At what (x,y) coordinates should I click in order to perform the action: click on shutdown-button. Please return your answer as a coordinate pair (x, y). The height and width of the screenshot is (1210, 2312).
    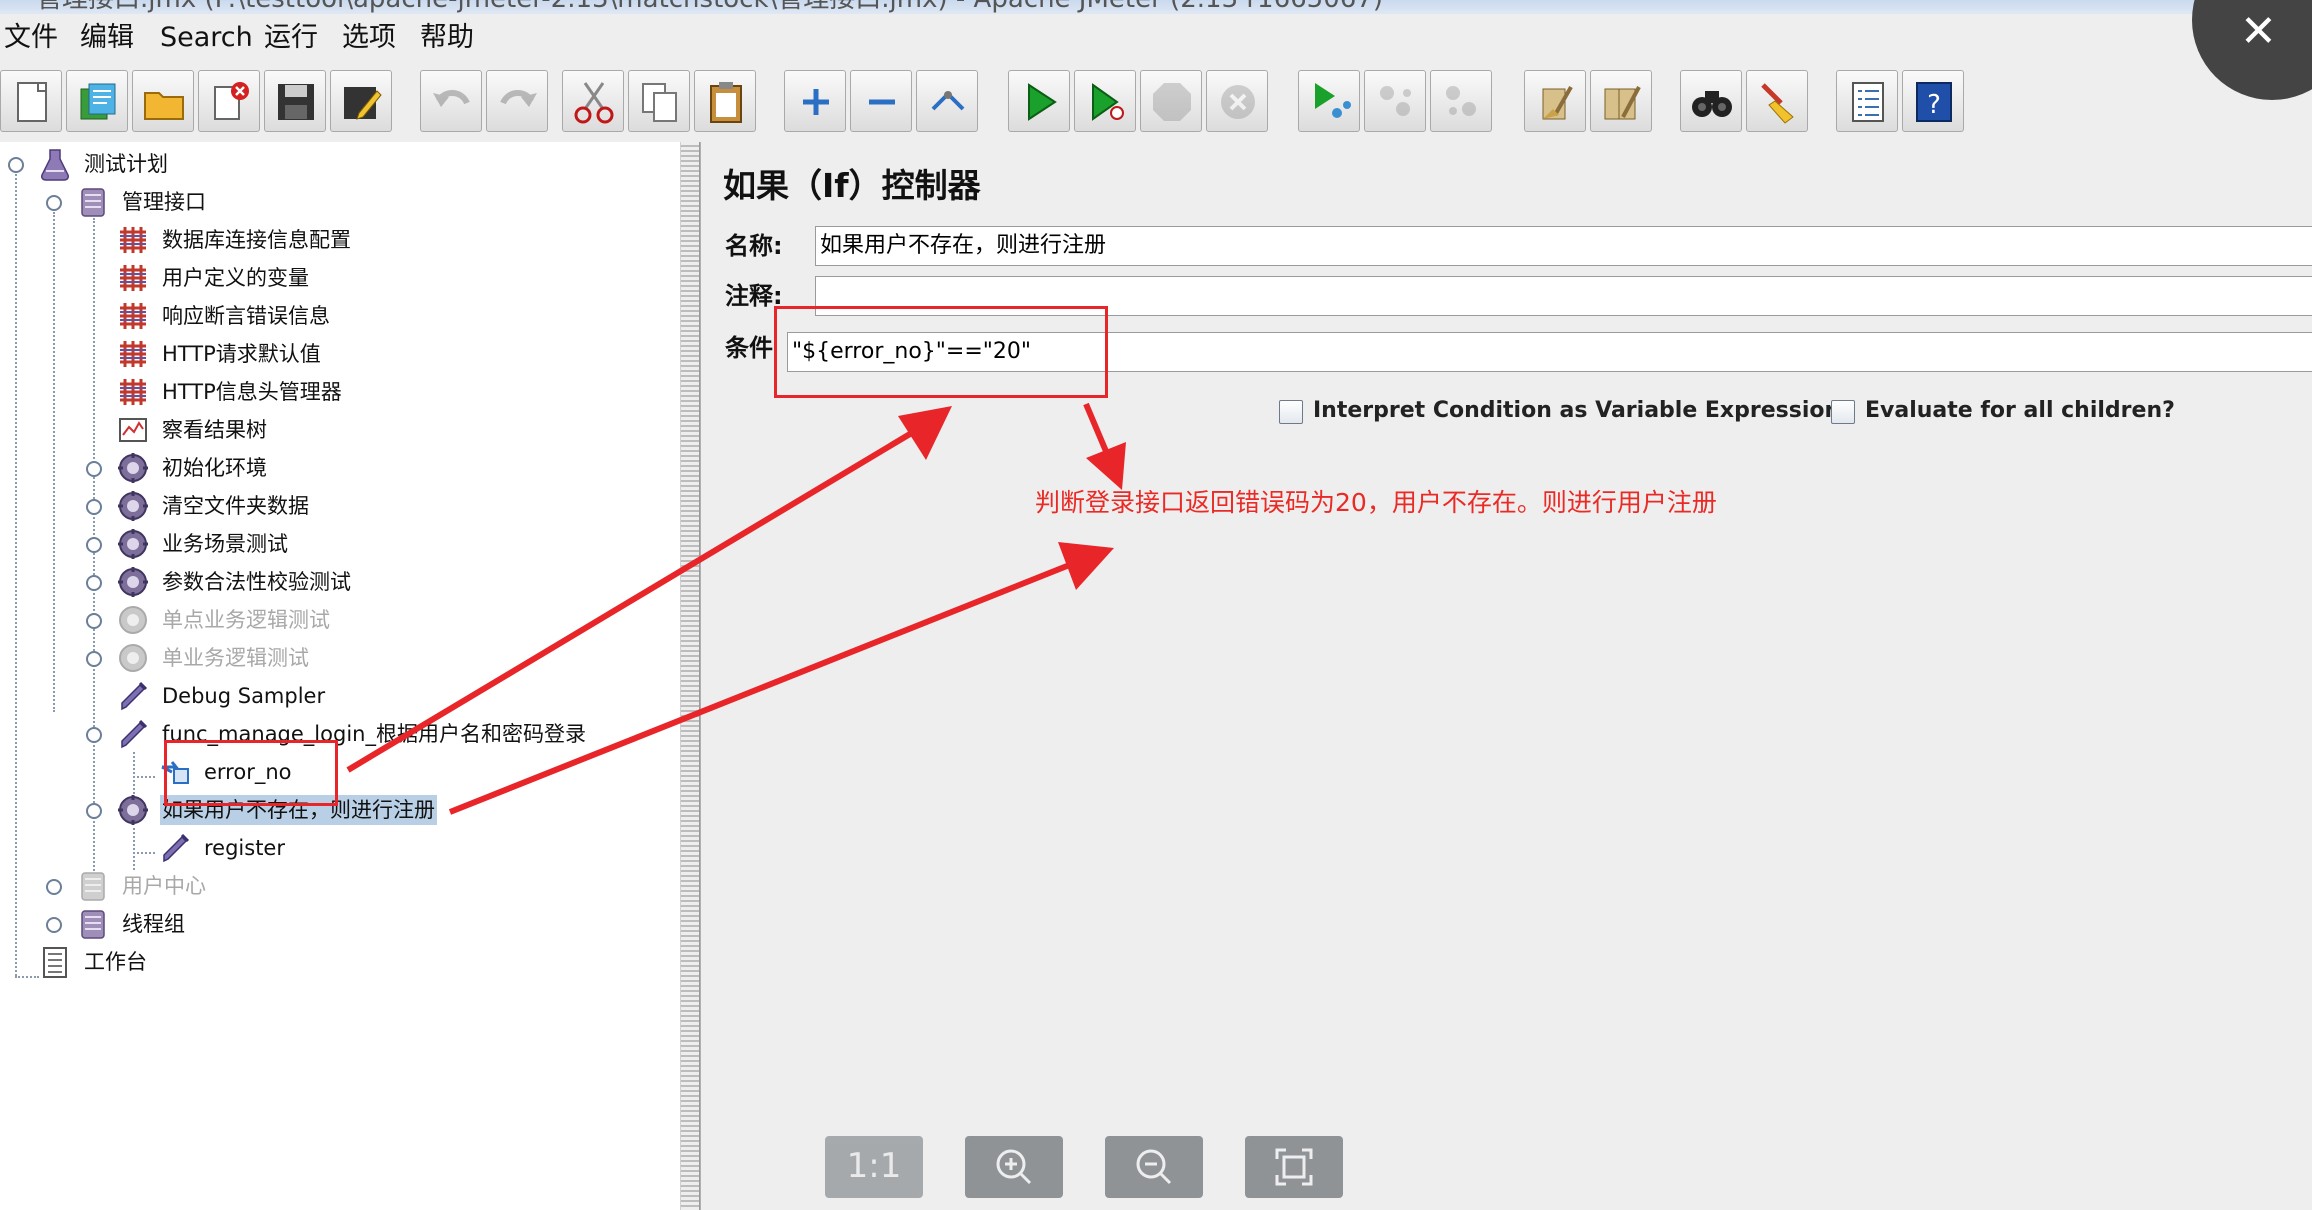
    Looking at the image, I should click on (1237, 101).